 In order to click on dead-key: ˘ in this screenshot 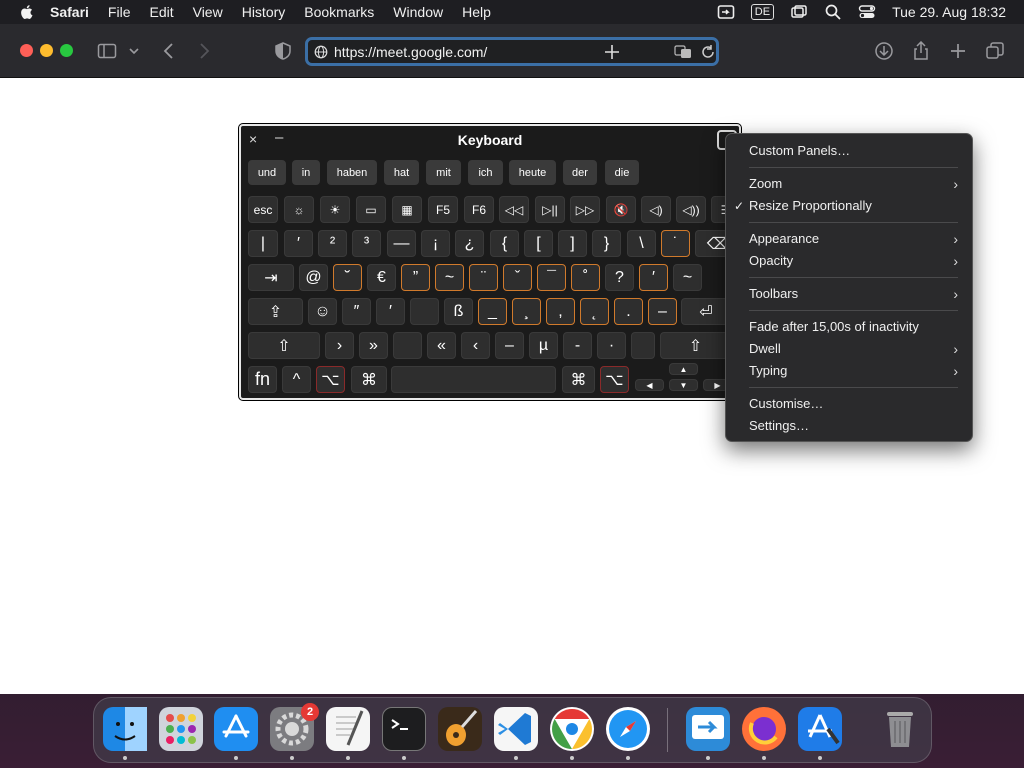, I will do `click(347, 277)`.